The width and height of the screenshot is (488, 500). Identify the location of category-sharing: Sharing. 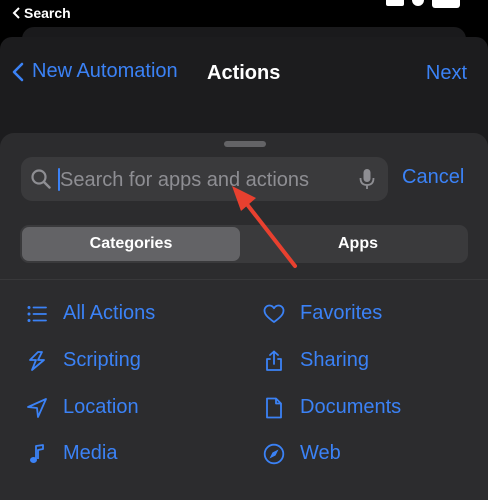
(316, 360).